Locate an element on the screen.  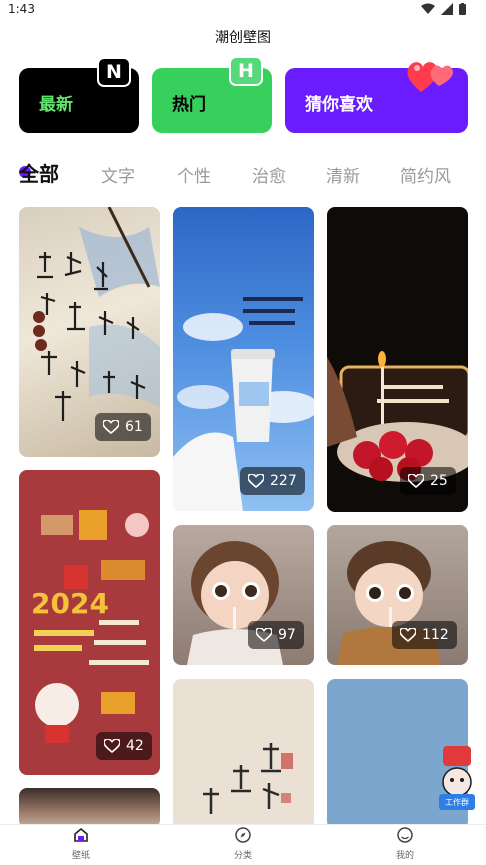
like-count: 227 is located at coordinates (283, 481).